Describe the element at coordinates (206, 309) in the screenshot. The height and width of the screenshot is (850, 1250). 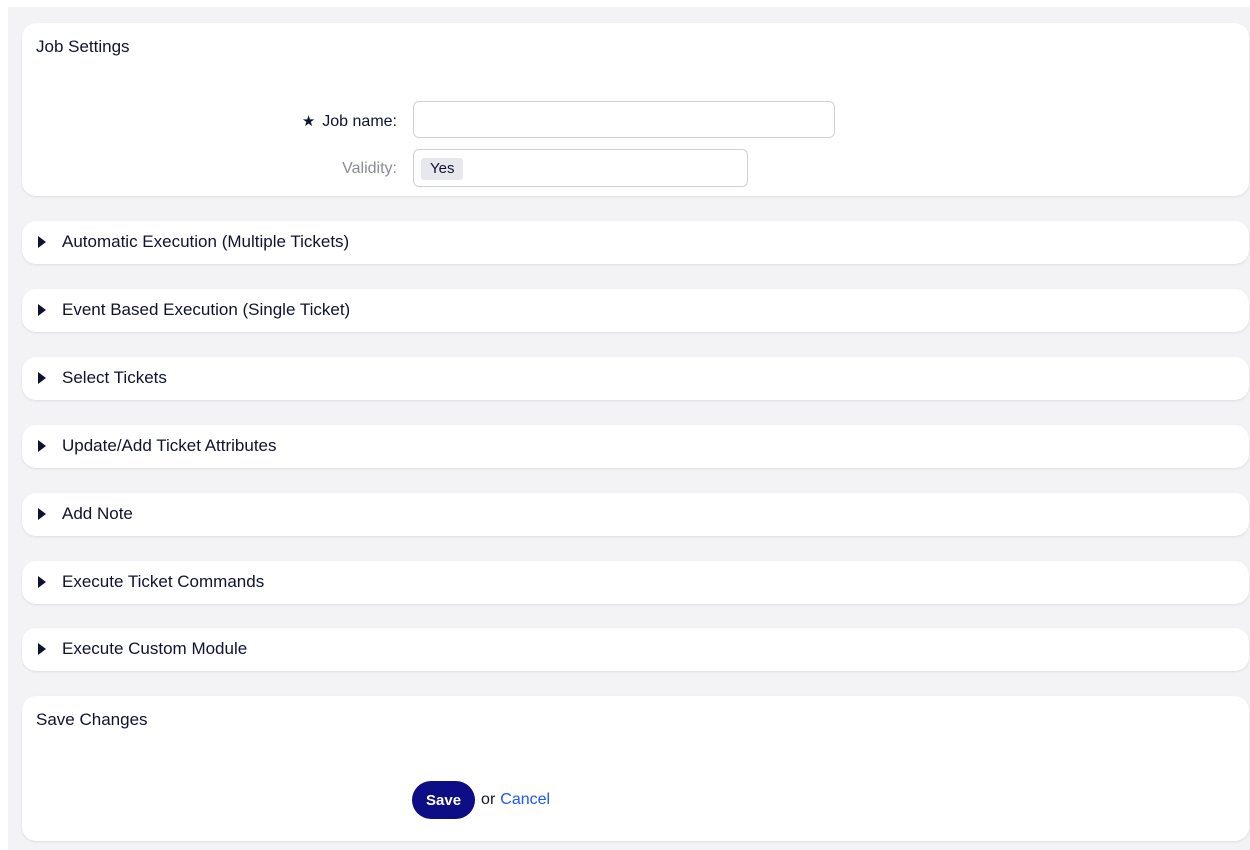
I see `section-label: Event Based Execution (Single Ticket)` at that location.